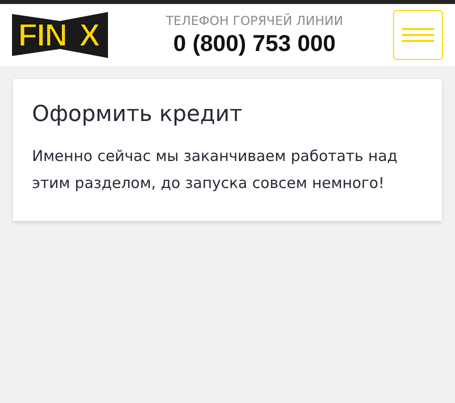  Describe the element at coordinates (89, 35) in the screenshot. I see `logo-text: X` at that location.